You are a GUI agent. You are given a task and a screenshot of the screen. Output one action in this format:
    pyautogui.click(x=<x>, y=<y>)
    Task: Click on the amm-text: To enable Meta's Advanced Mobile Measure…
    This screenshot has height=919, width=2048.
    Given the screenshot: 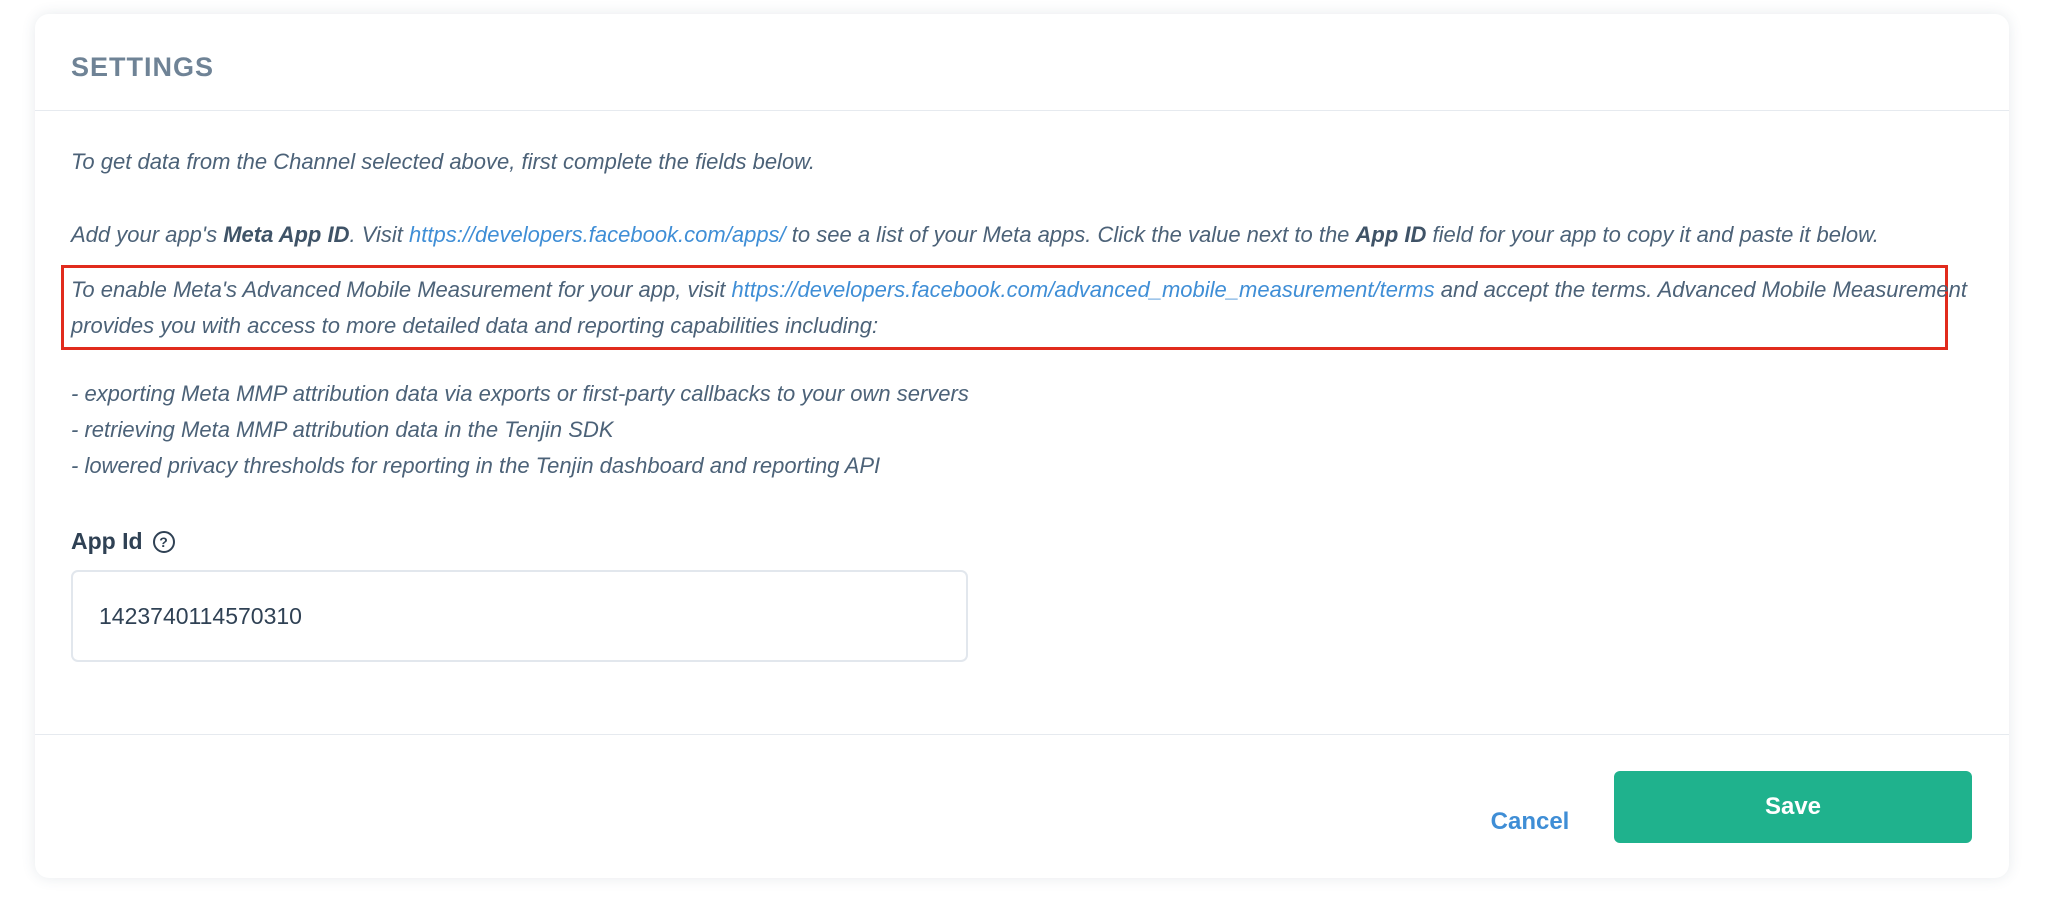 What is the action you would take?
    pyautogui.click(x=401, y=289)
    